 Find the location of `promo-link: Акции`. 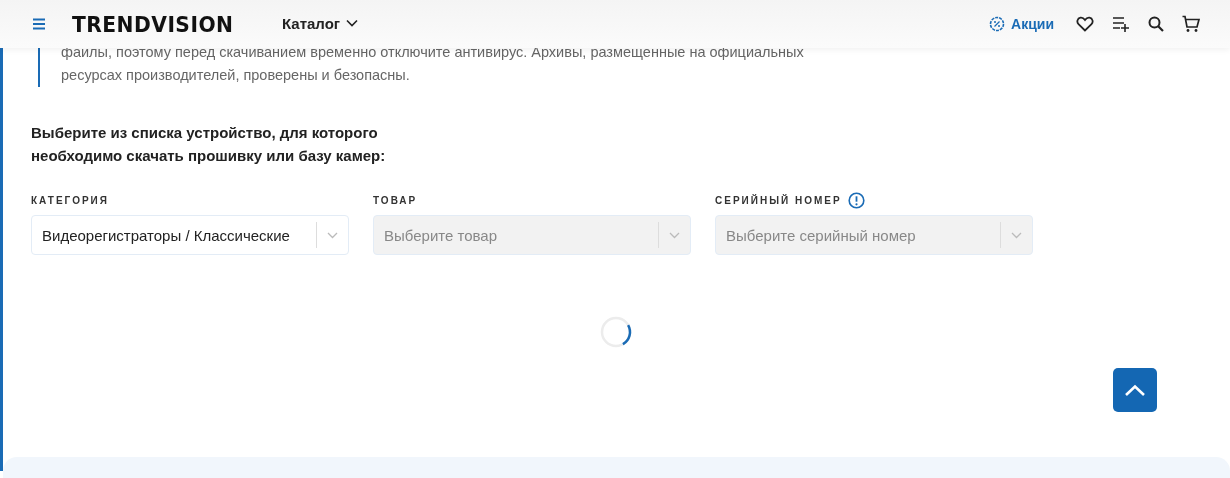

promo-link: Акции is located at coordinates (1021, 24).